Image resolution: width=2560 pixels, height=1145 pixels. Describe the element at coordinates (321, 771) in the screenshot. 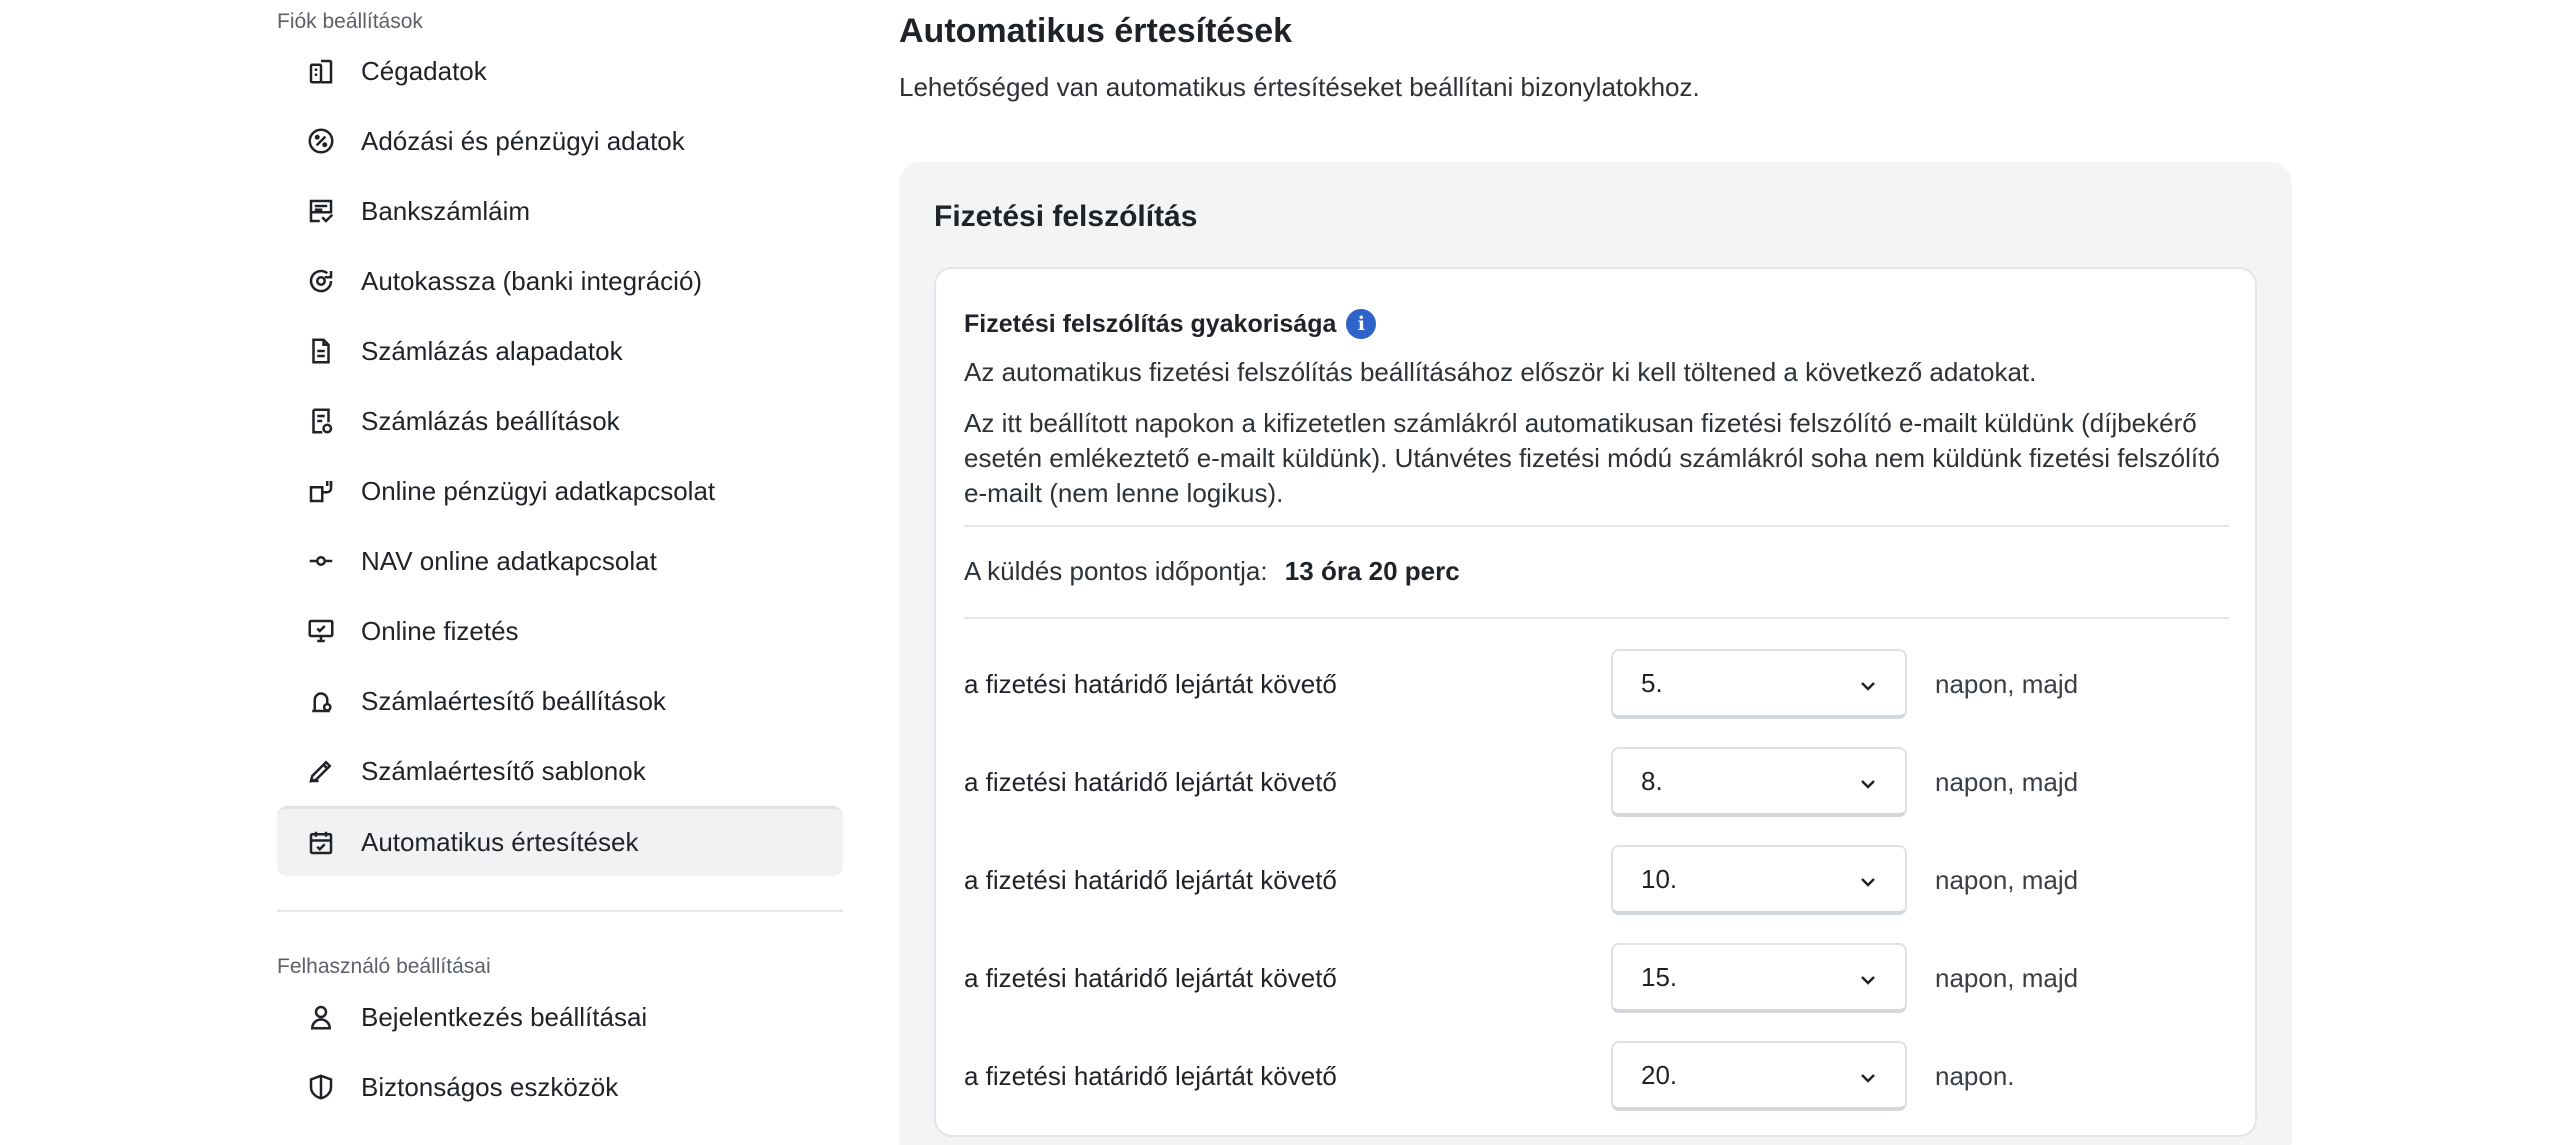

I see `template-pen-icon` at that location.